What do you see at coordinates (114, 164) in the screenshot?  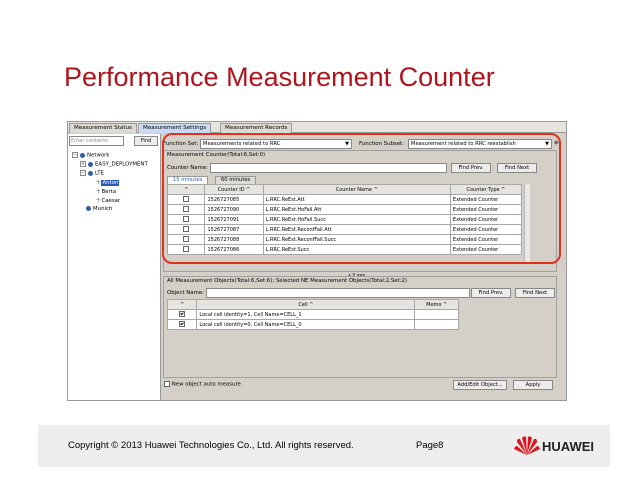 I see `tree-item-easy-deployment: + EASY_DEPLOYMENT` at bounding box center [114, 164].